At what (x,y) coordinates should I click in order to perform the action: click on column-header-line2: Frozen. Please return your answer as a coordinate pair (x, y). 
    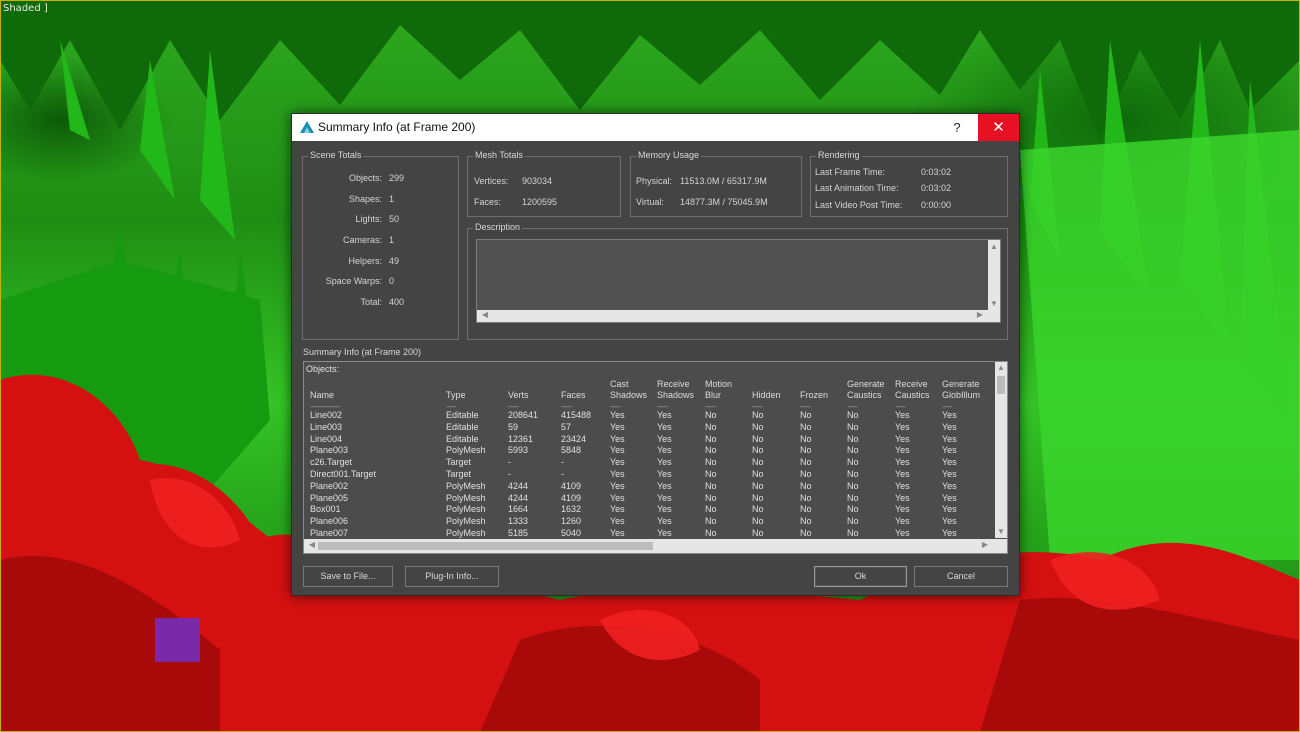
    Looking at the image, I should click on (814, 395).